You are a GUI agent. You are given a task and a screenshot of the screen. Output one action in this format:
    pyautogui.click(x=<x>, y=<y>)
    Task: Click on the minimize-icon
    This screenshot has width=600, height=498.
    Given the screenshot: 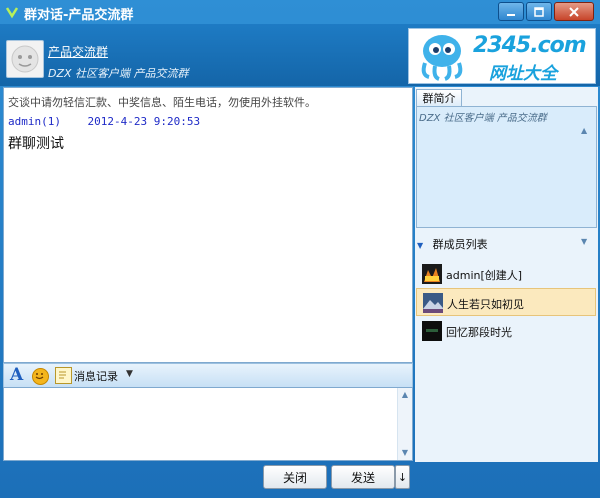 What is the action you would take?
    pyautogui.click(x=511, y=14)
    